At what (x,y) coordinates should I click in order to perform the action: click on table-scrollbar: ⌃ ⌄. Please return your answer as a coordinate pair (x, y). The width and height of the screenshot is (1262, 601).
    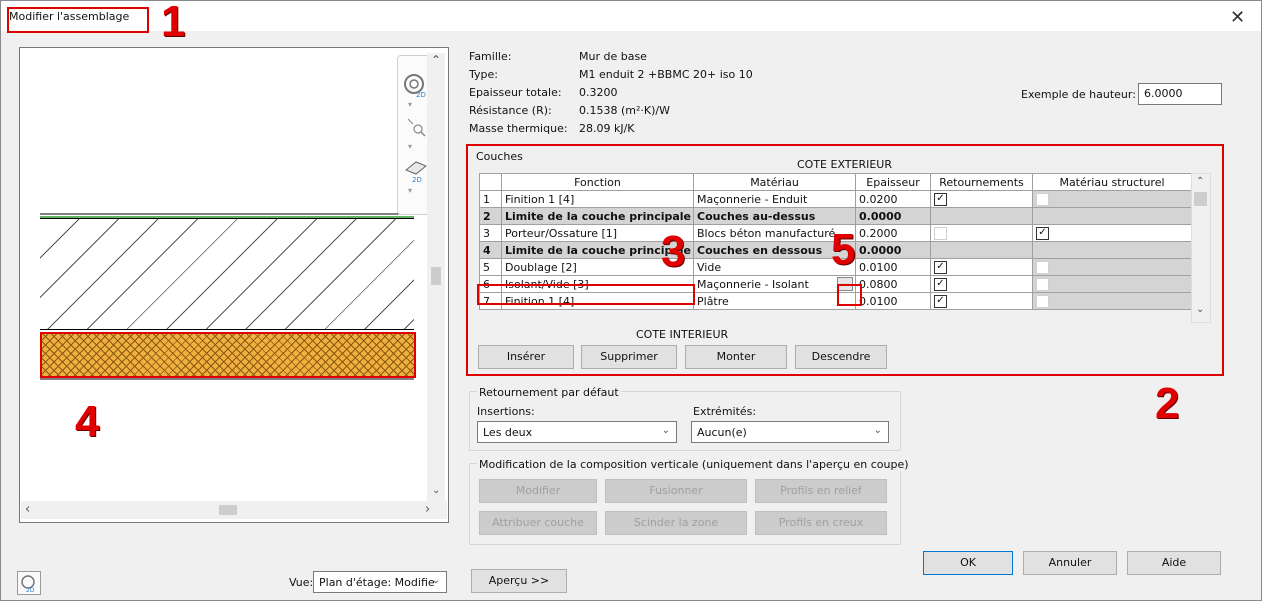
    Looking at the image, I should click on (1201, 248).